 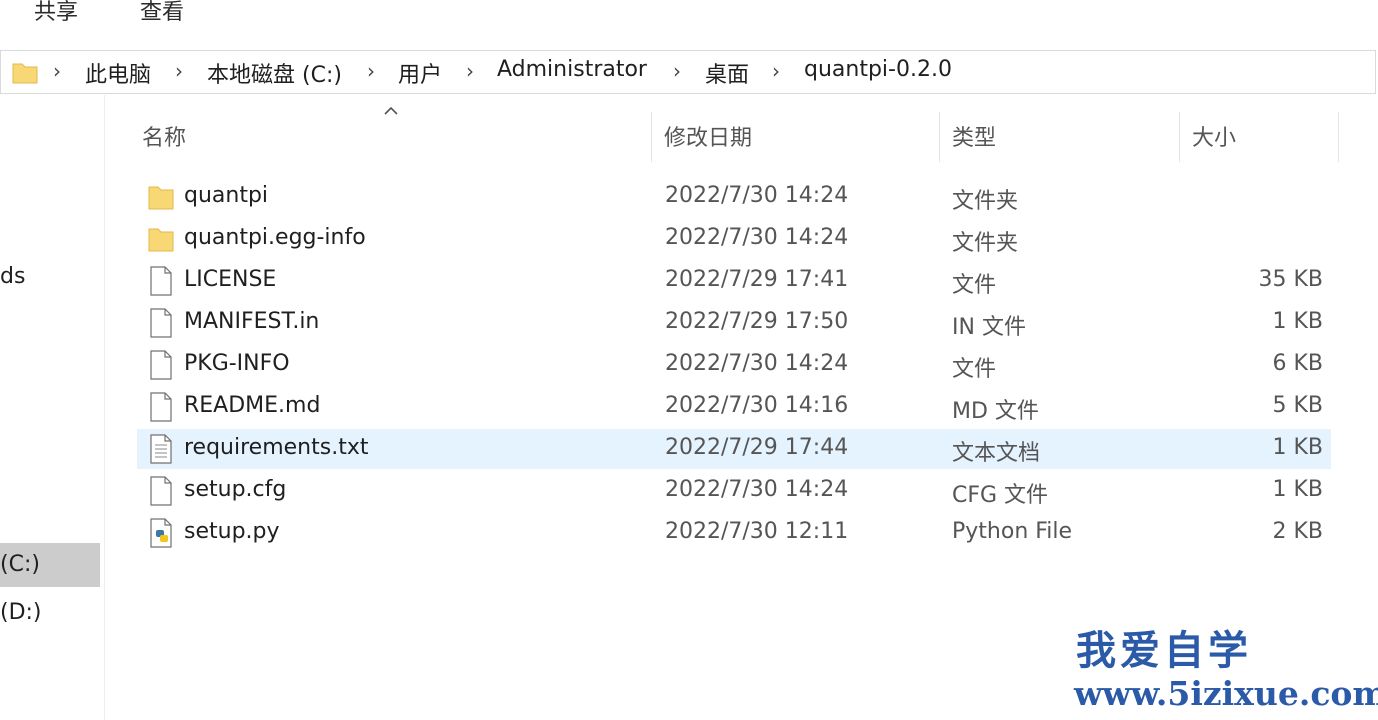 I want to click on nav-item-drive-c: (C:), so click(x=50, y=565).